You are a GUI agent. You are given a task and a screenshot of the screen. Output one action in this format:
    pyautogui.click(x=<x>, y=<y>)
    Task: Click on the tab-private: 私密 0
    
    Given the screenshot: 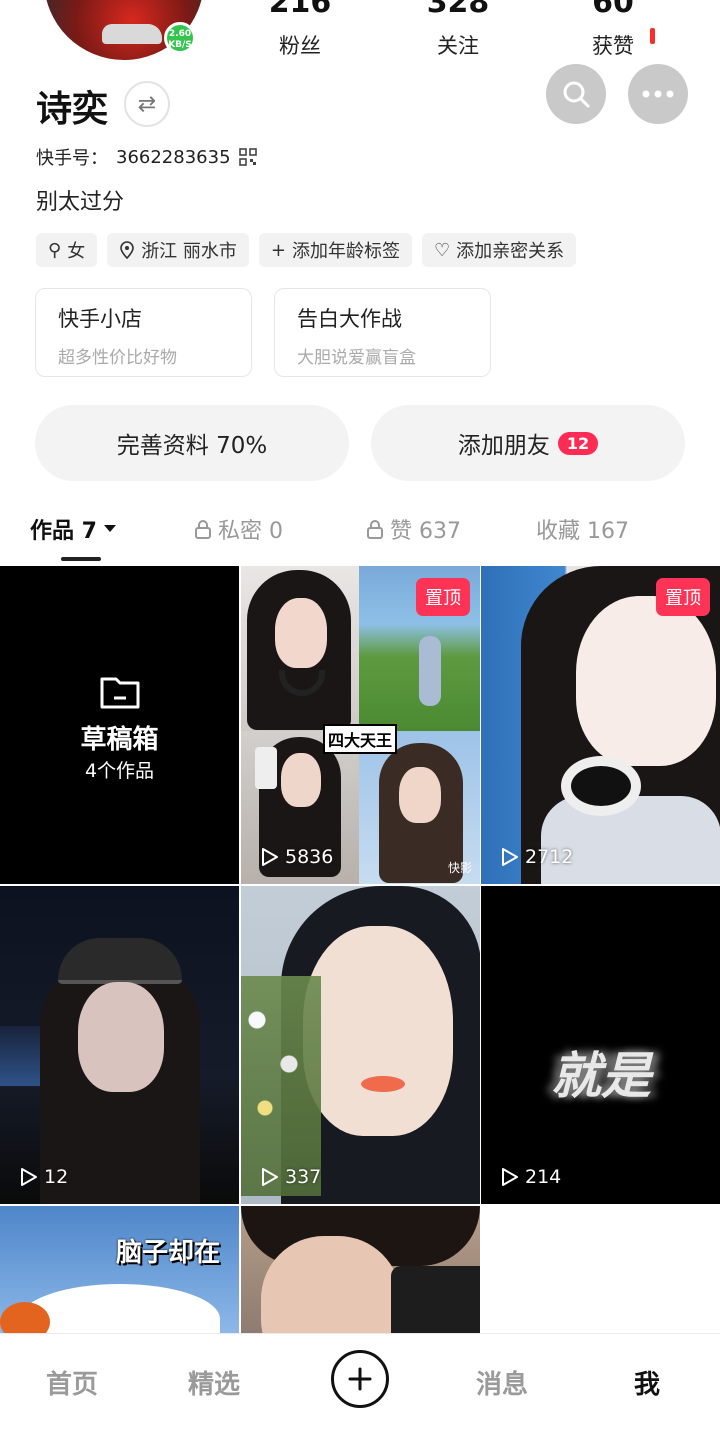 What is the action you would take?
    pyautogui.click(x=238, y=529)
    